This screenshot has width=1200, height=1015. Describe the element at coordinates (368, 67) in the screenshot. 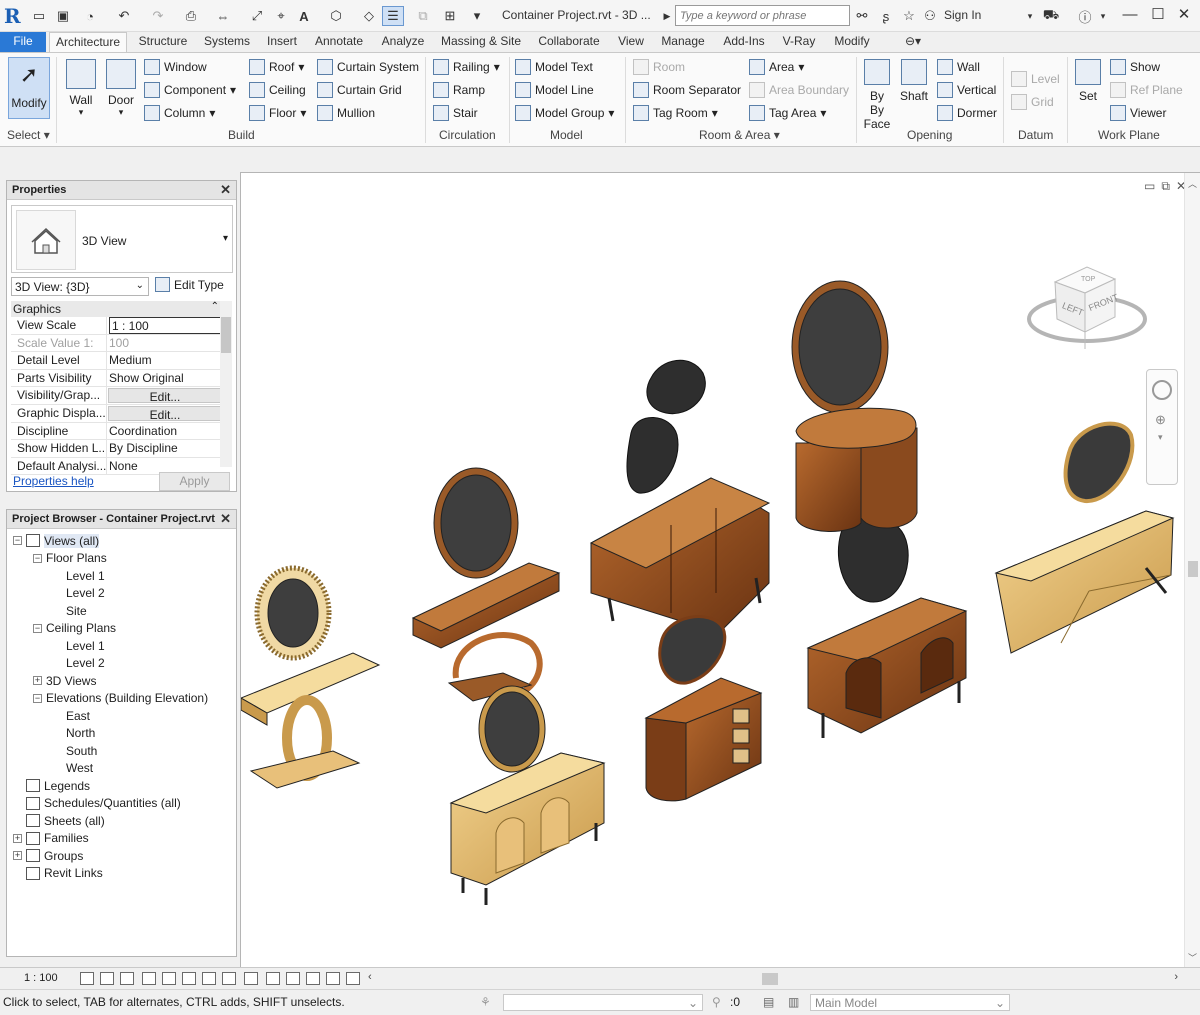

I see `curtain-system-button: Curtain System` at that location.